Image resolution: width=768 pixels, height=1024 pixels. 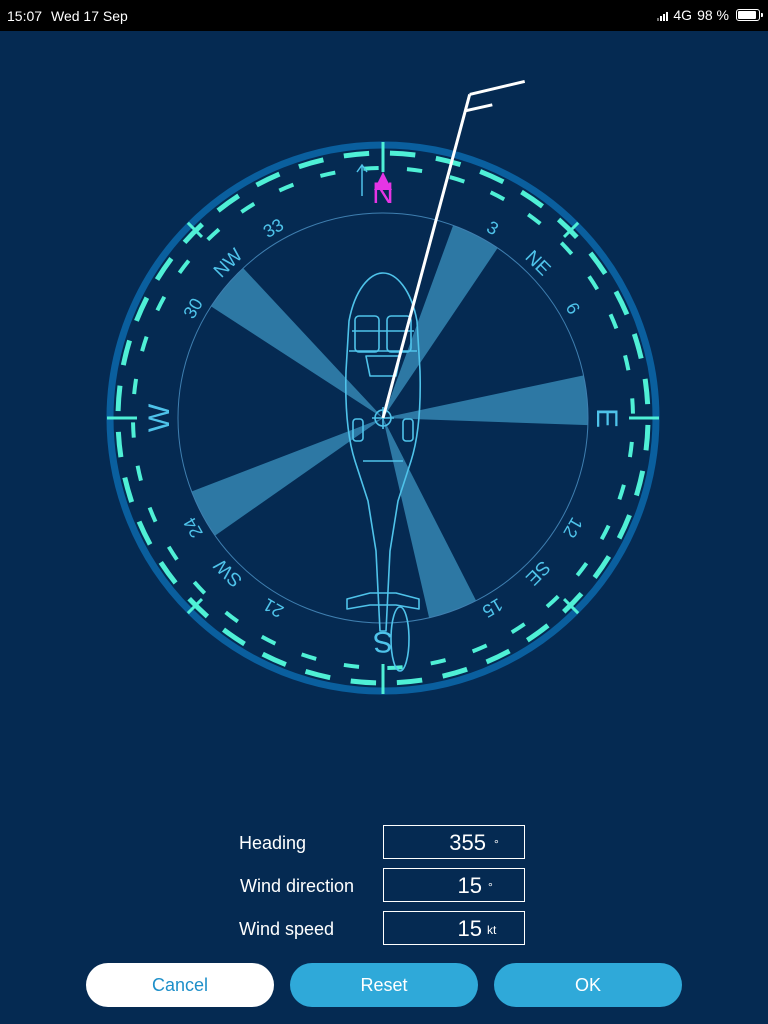 What do you see at coordinates (25, 16) in the screenshot?
I see `status-time: 15:07` at bounding box center [25, 16].